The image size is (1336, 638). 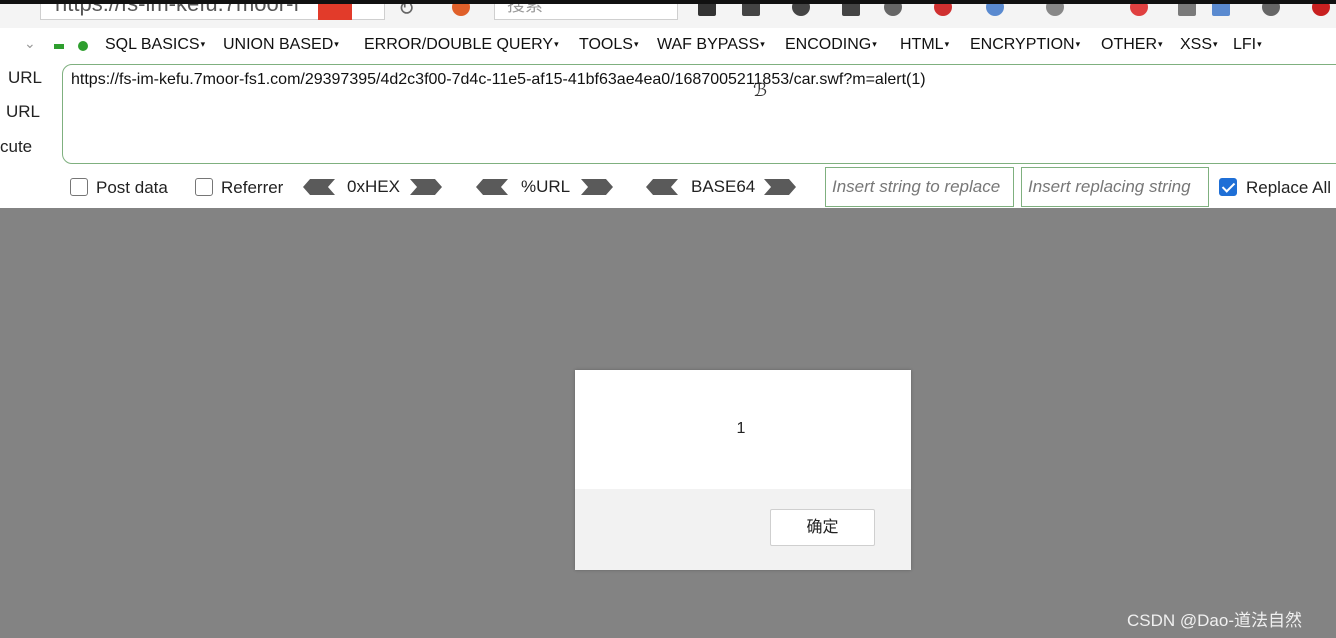 I want to click on menu-xss: XSS▾, so click(x=1199, y=45).